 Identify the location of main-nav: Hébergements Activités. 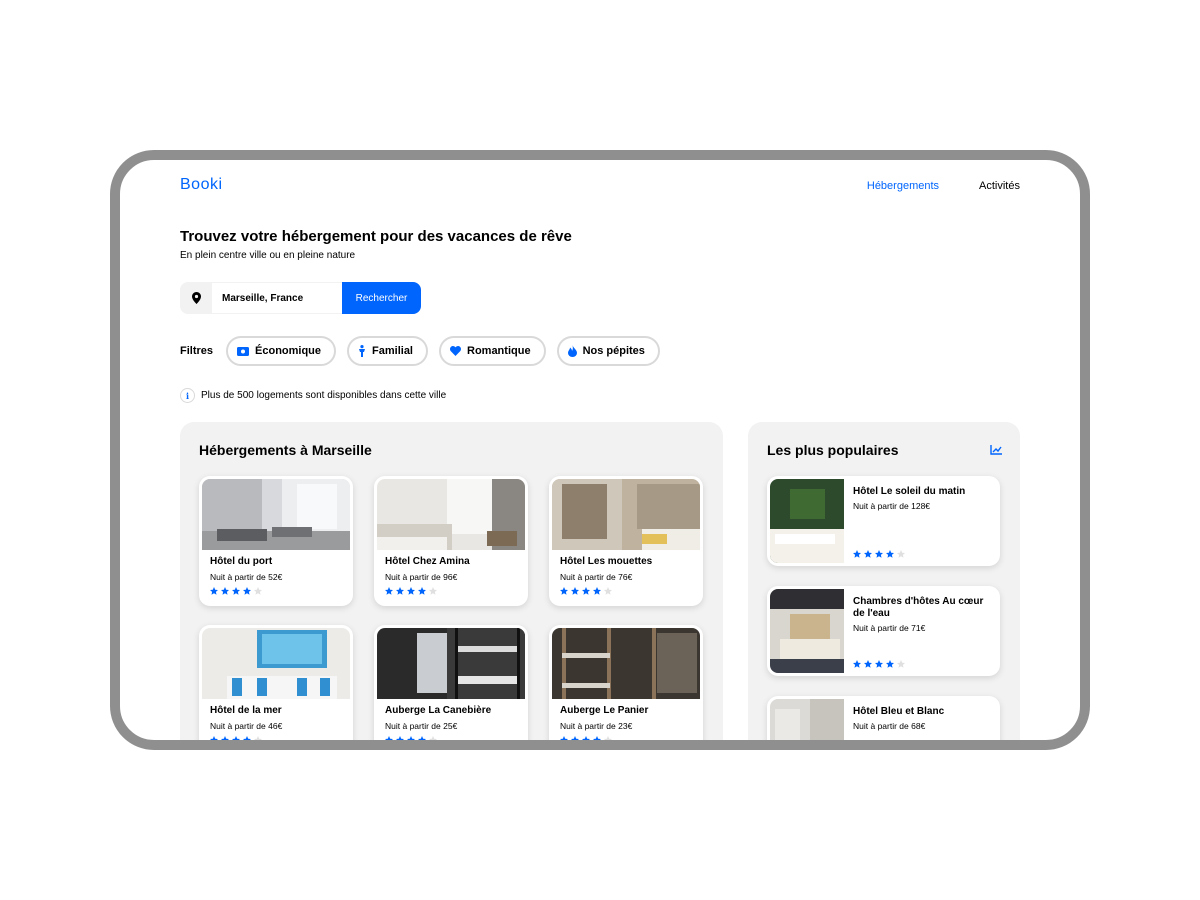
(943, 186).